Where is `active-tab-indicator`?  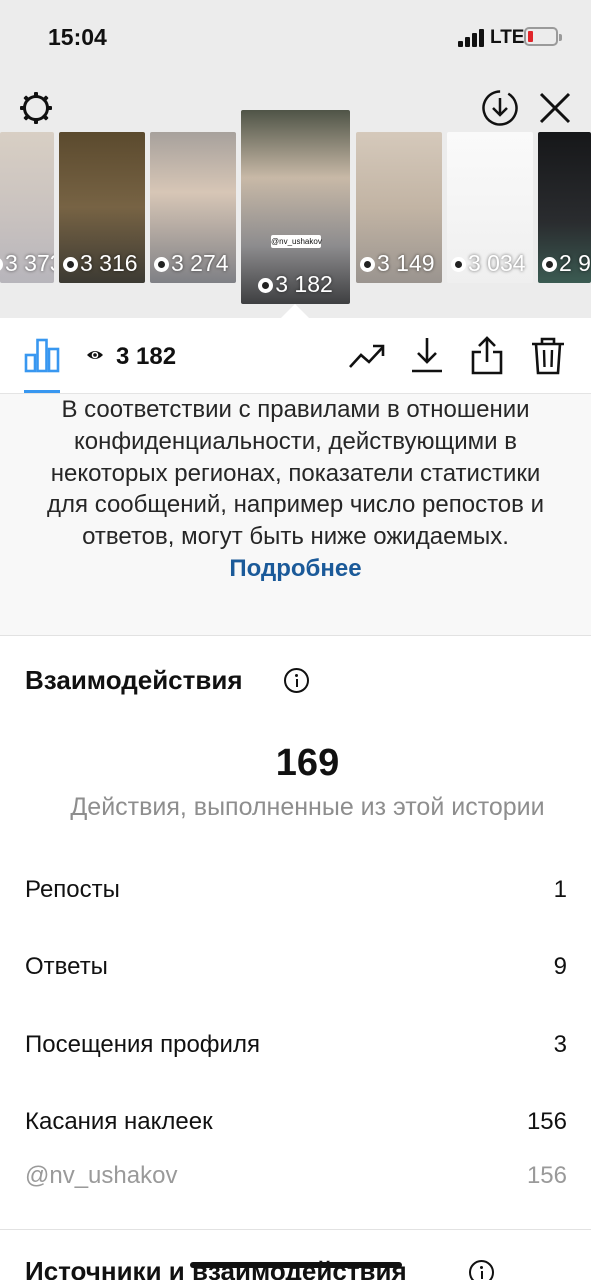 active-tab-indicator is located at coordinates (42, 391).